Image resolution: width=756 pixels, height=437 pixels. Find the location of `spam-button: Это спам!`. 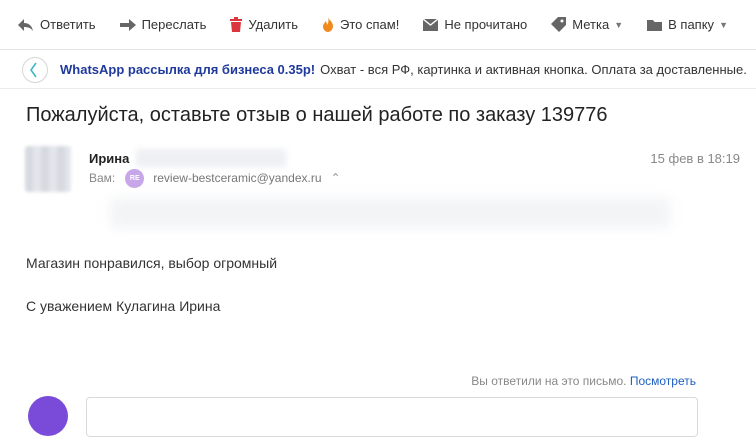

spam-button: Это спам! is located at coordinates (361, 24).